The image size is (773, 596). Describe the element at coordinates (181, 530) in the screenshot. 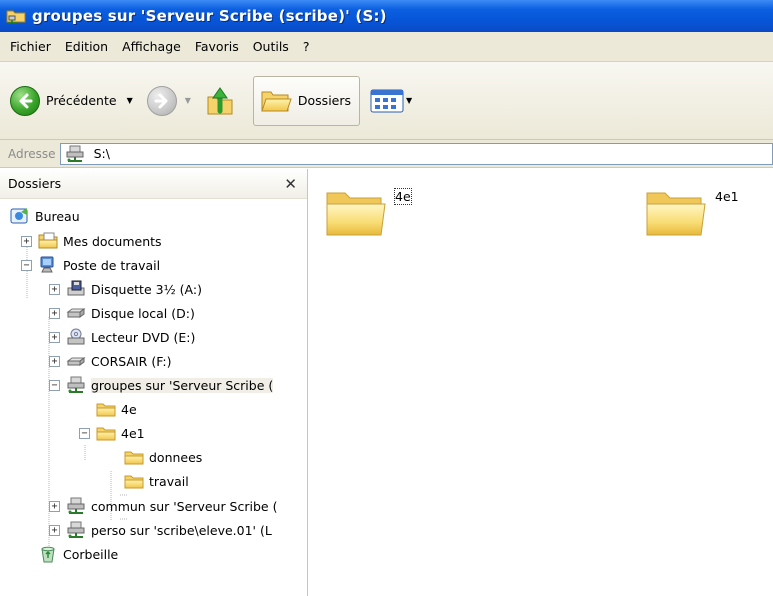

I see `tree-item-label: perso sur 'scribe\eleve.01' (L` at that location.